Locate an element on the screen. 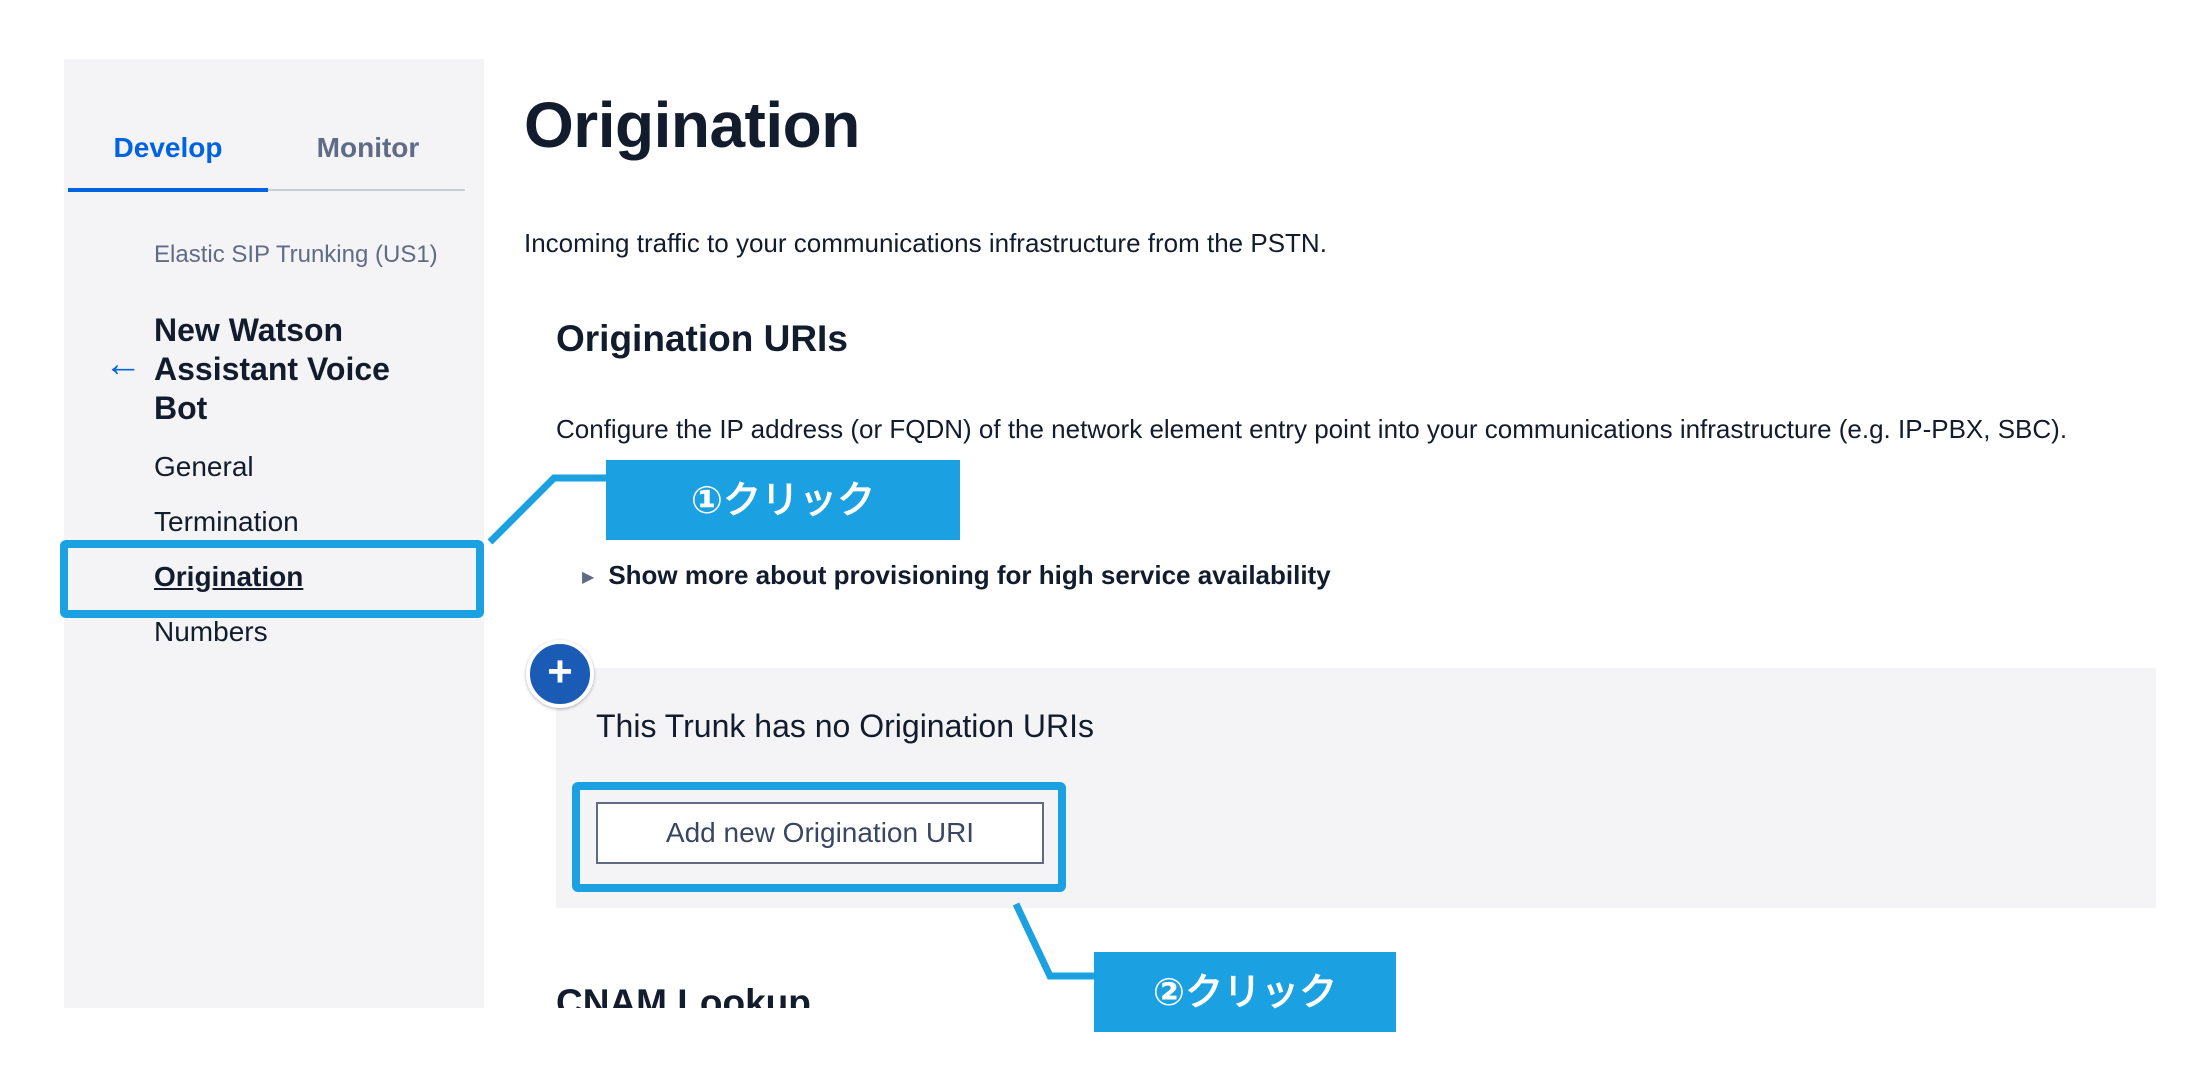 The height and width of the screenshot is (1088, 2206). callout-step-1: ①クリック is located at coordinates (783, 500).